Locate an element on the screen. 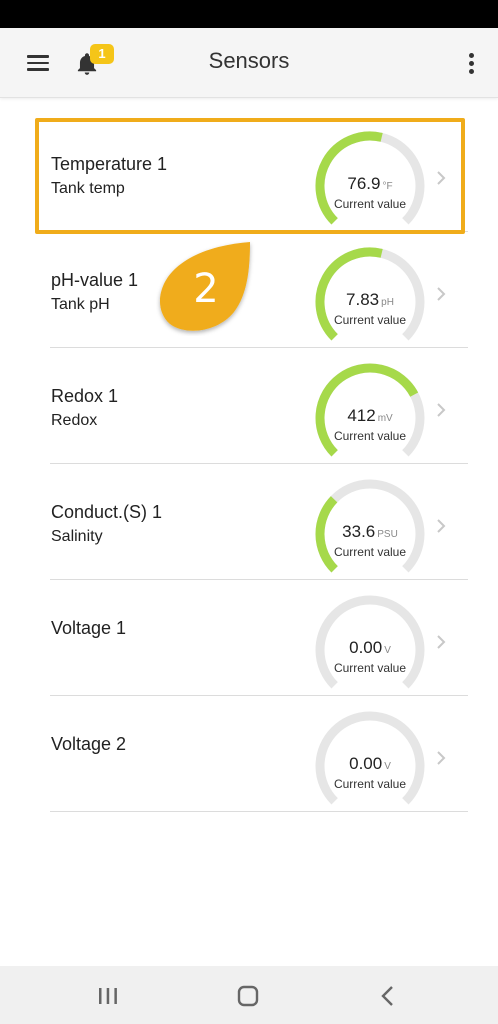 The height and width of the screenshot is (1024, 498). gauge-unit: pH is located at coordinates (387, 302).